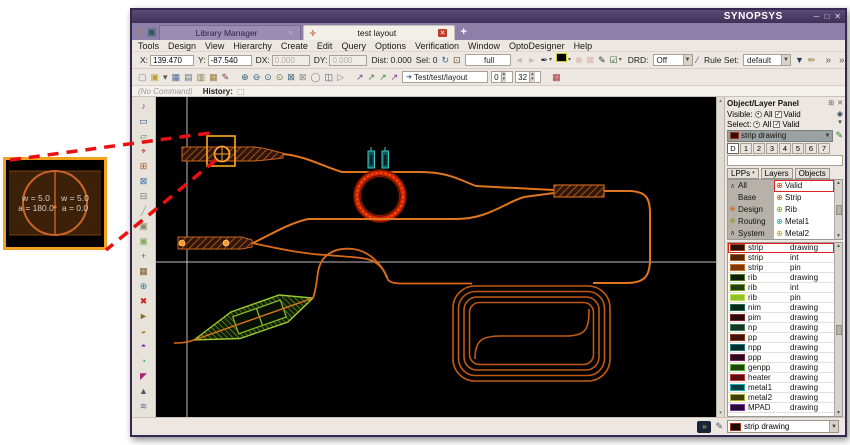  Describe the element at coordinates (214, 46) in the screenshot. I see `menu-view: View` at that location.